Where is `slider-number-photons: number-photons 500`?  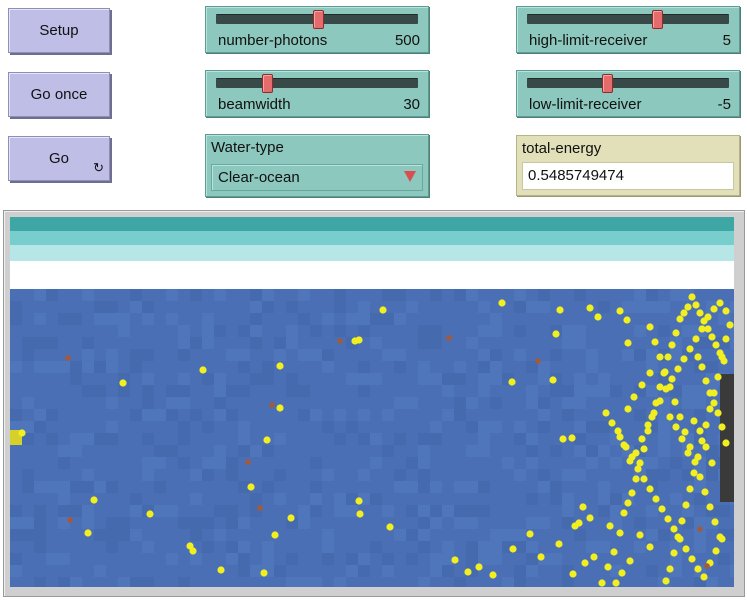
slider-number-photons: number-photons 500 is located at coordinates (317, 29).